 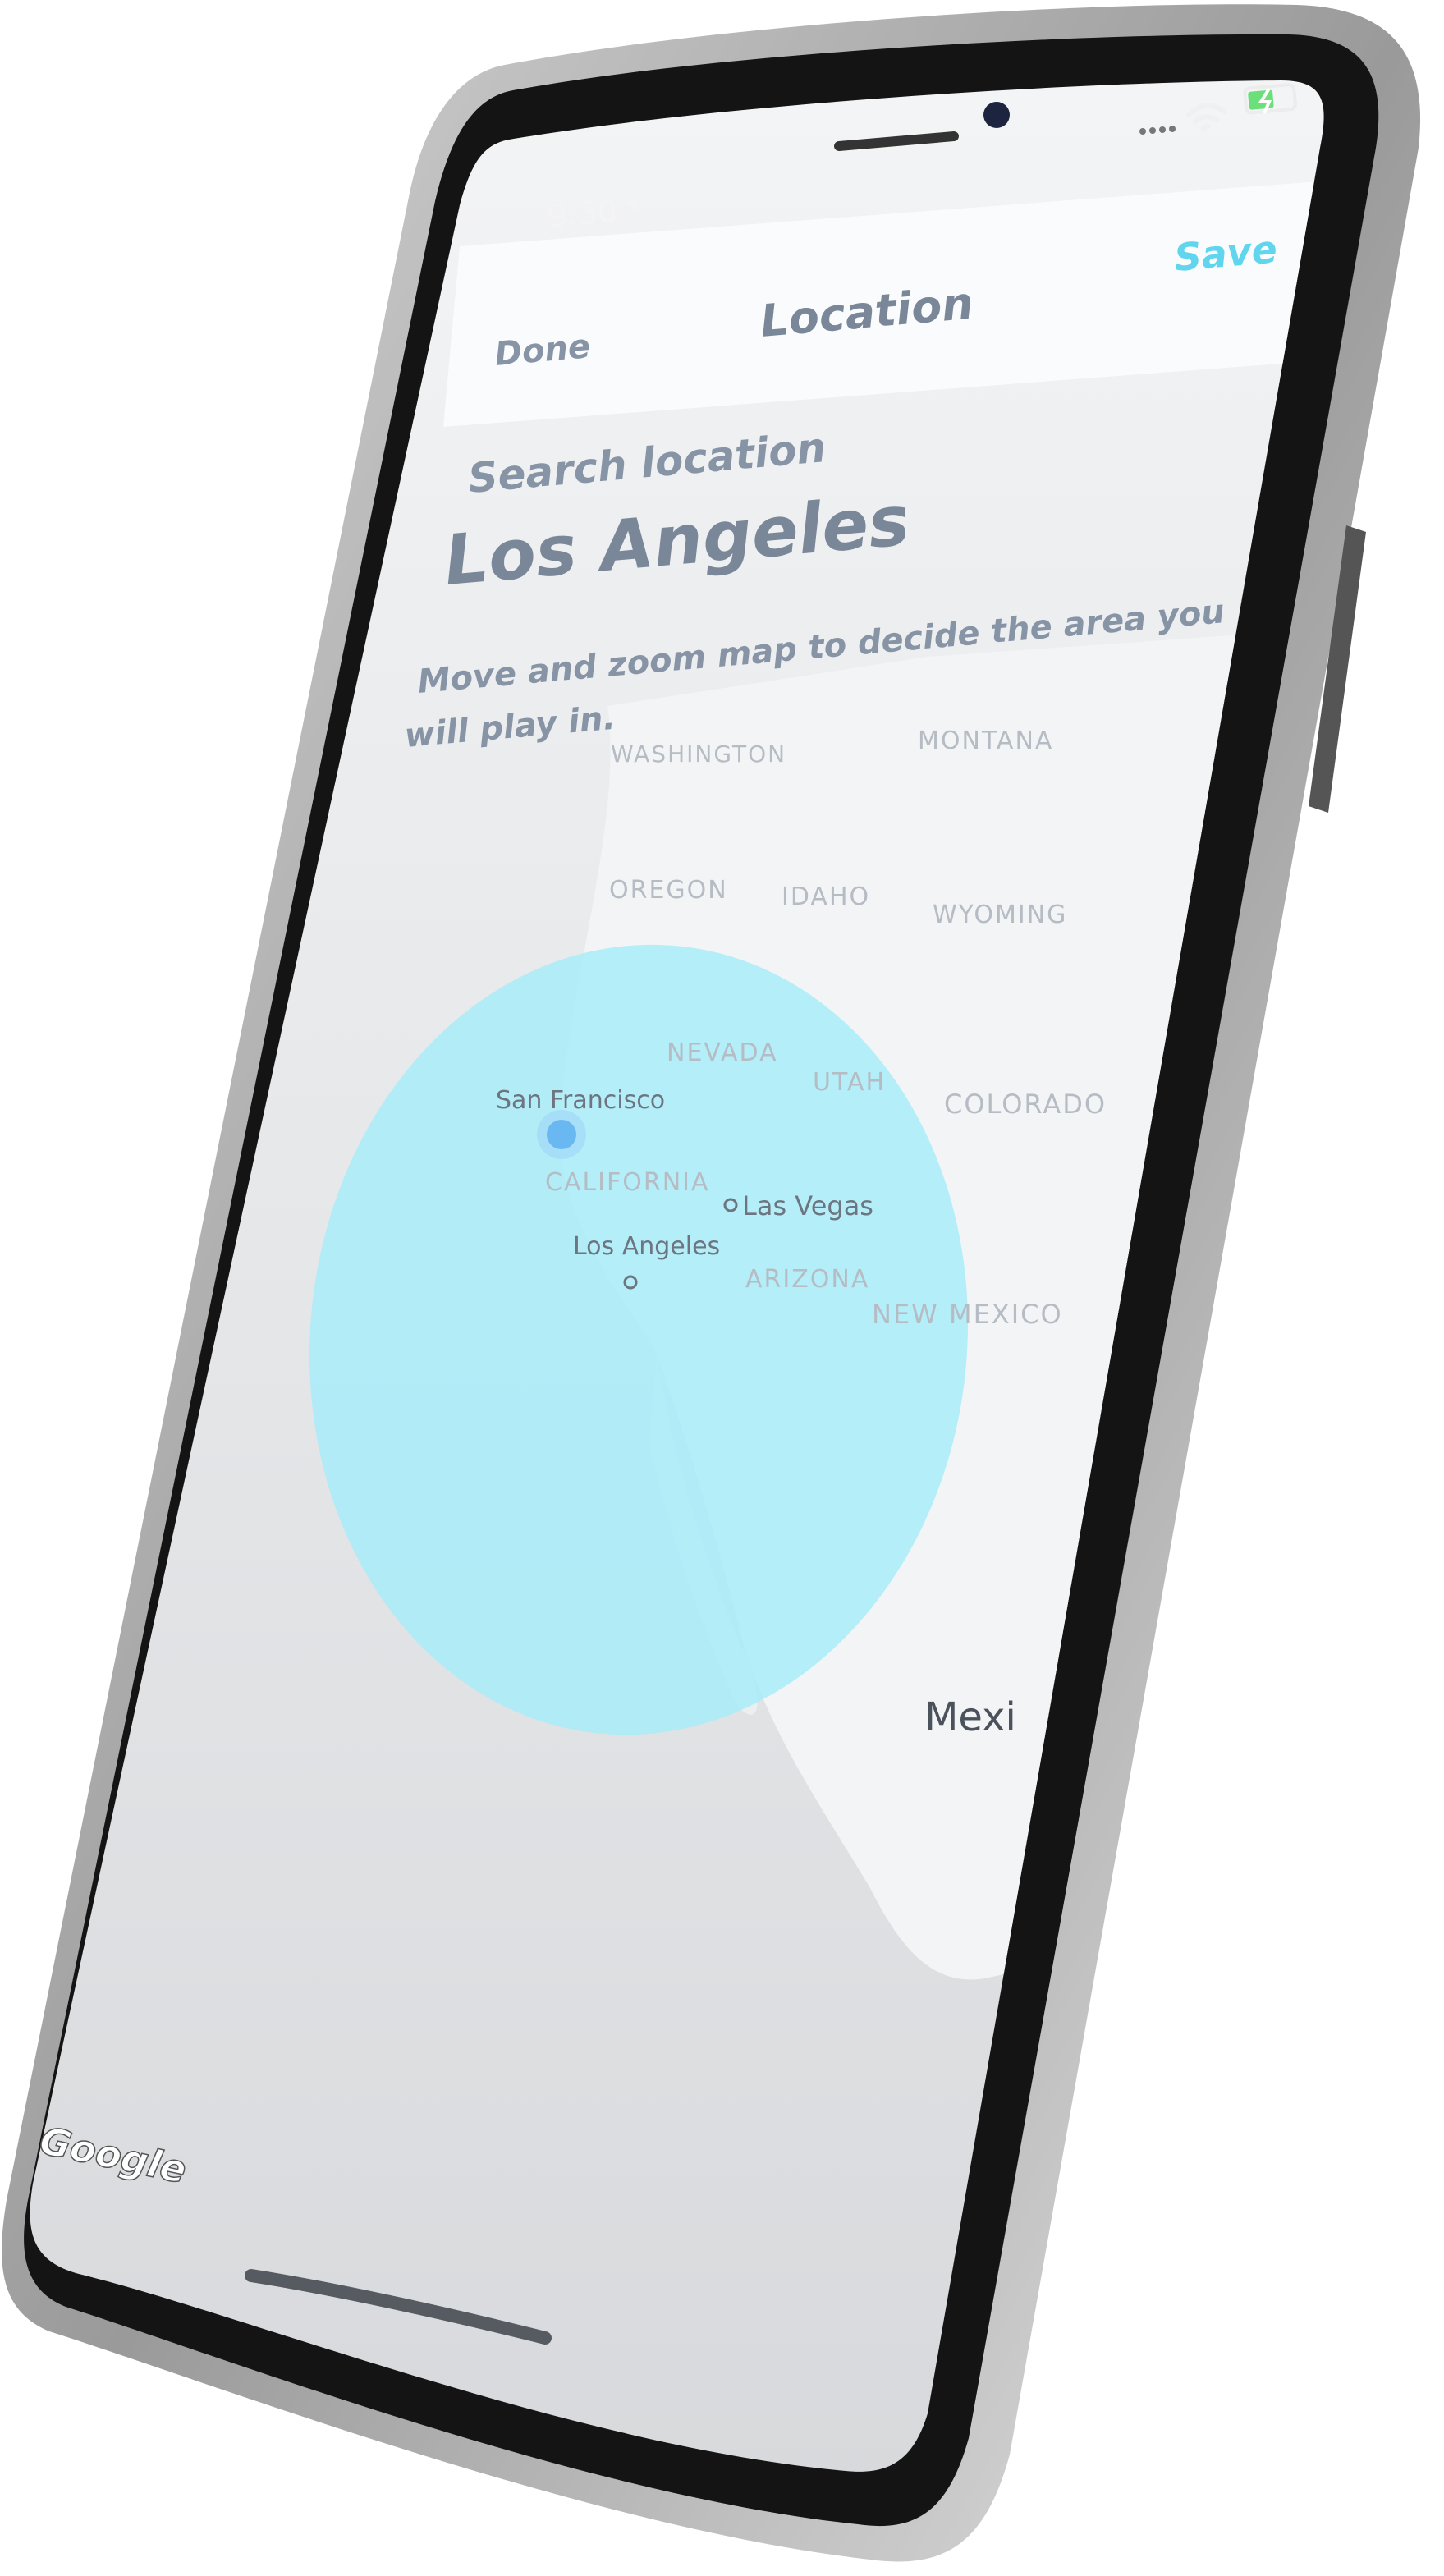 What do you see at coordinates (580, 1100) in the screenshot?
I see `city-label-san-francisco: San Francisco` at bounding box center [580, 1100].